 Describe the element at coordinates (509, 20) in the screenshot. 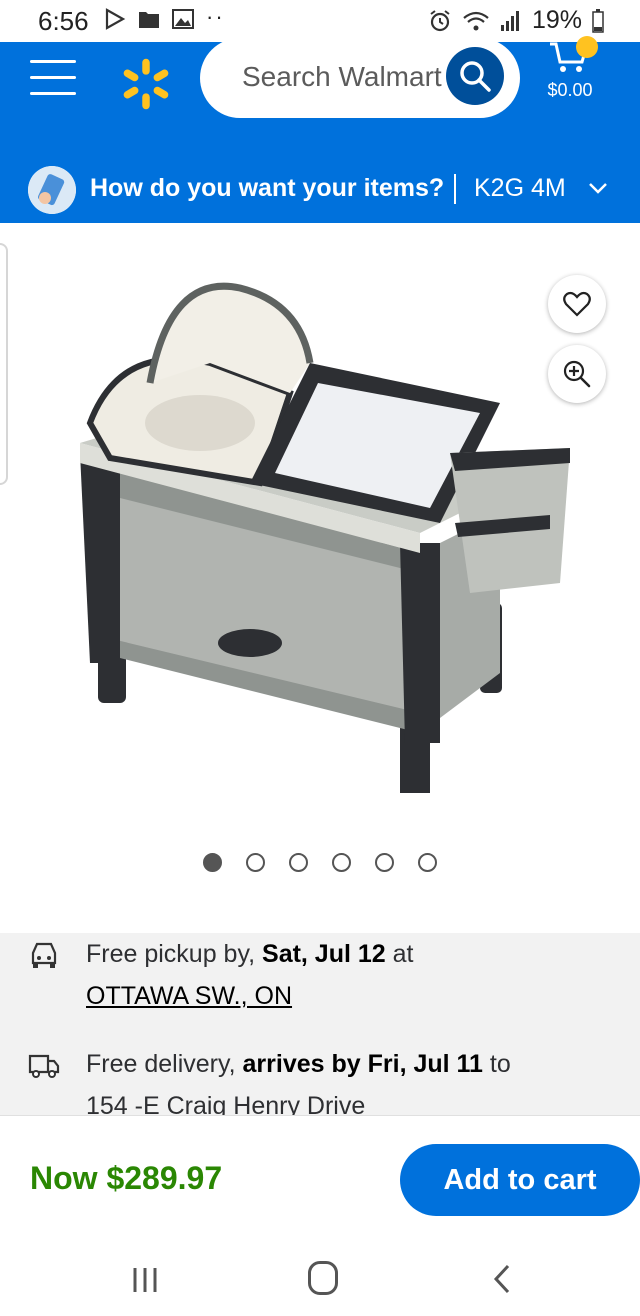

I see `signal-icon` at that location.